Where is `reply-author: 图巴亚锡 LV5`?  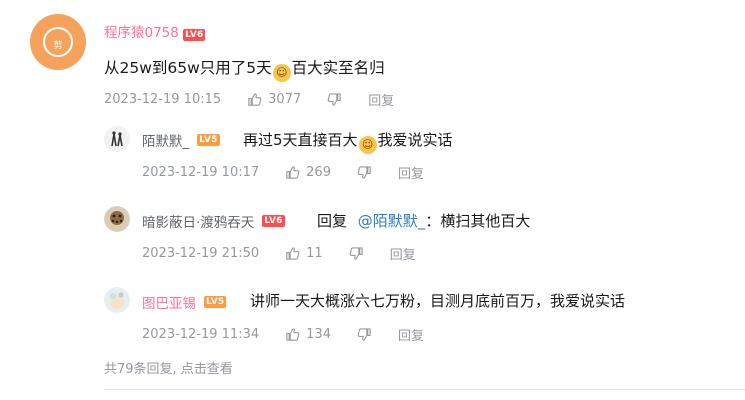
reply-author: 图巴亚锡 LV5 is located at coordinates (184, 302).